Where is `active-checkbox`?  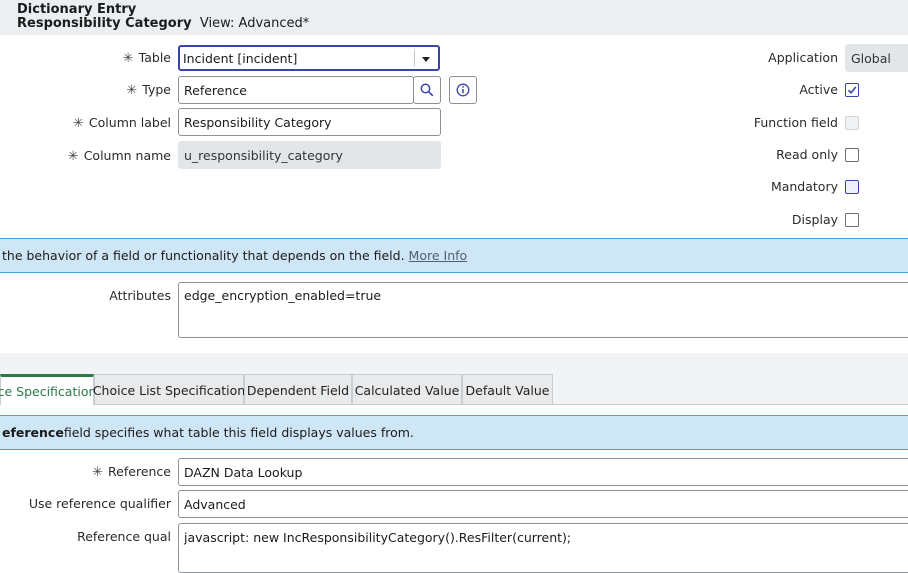 active-checkbox is located at coordinates (852, 90).